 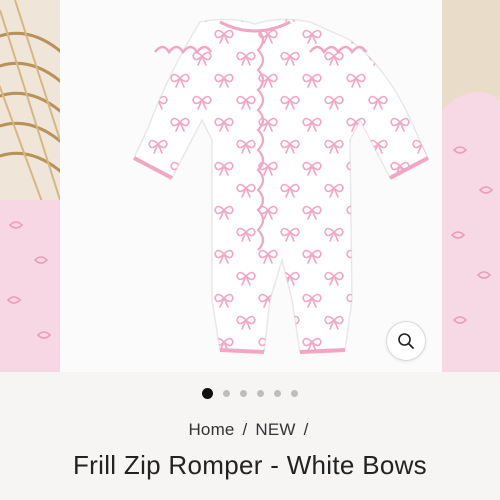 I want to click on basket-image, so click(x=30, y=186).